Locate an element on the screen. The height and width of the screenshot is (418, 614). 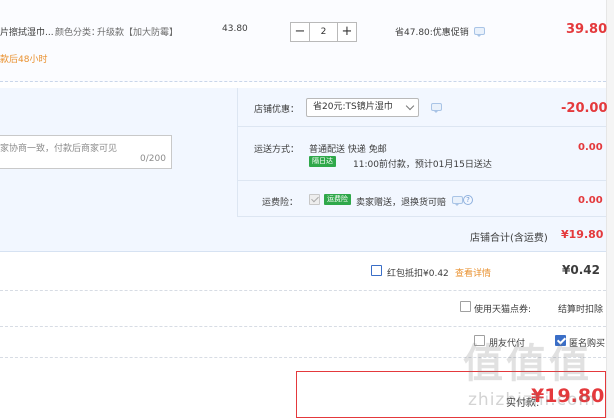
quantity-input: 2 is located at coordinates (323, 32).